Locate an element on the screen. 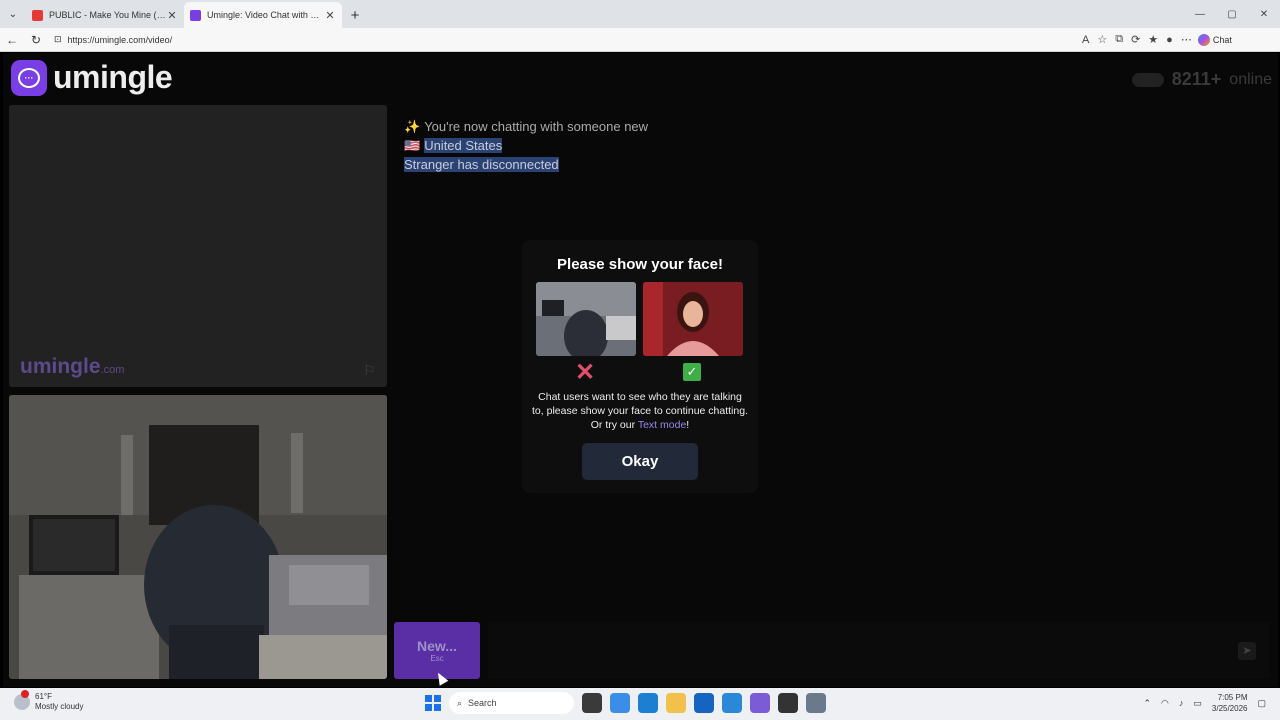 This screenshot has height=720, width=1280. youtube-icon is located at coordinates (37, 15).